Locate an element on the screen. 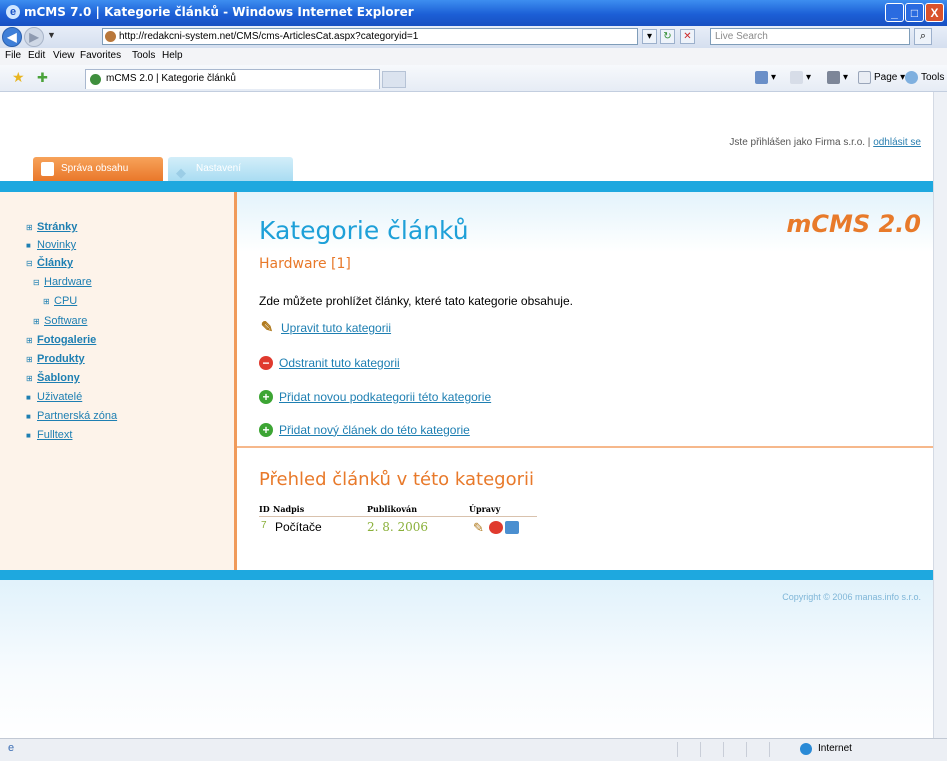  menu-tools: Tools is located at coordinates (143, 55).